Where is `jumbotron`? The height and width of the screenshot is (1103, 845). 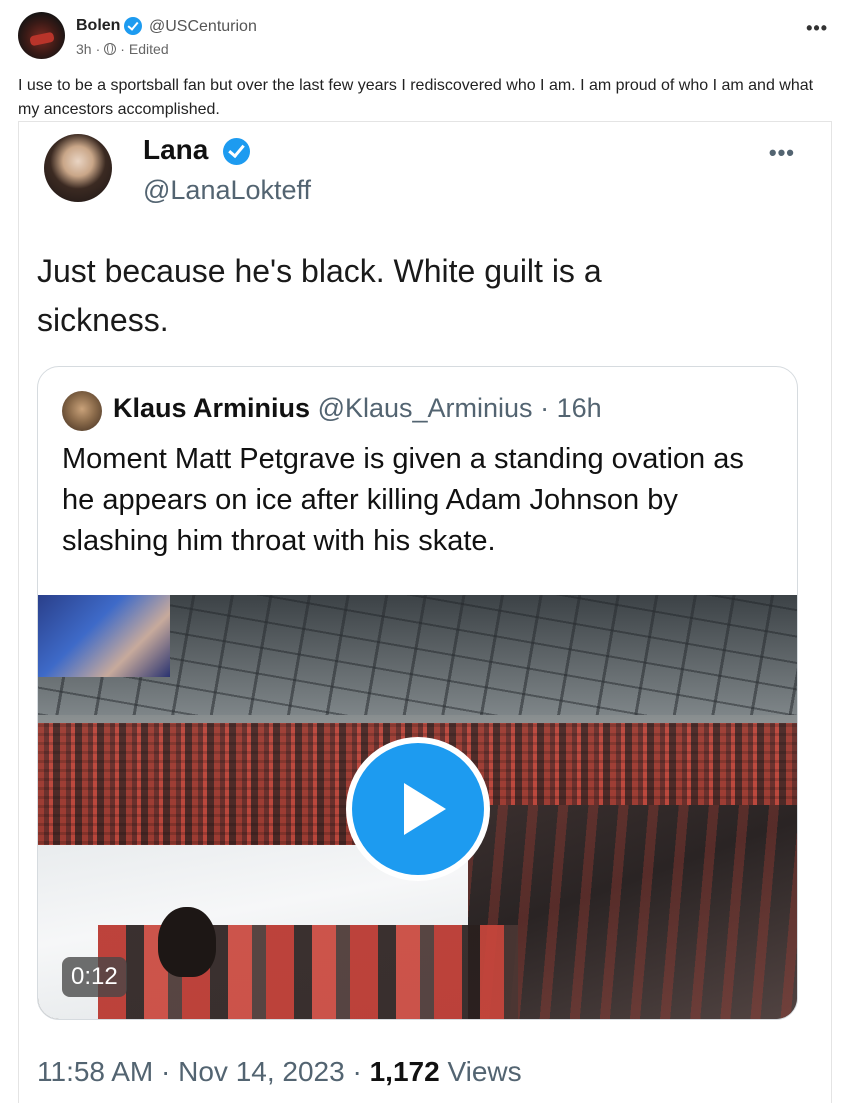 jumbotron is located at coordinates (104, 636).